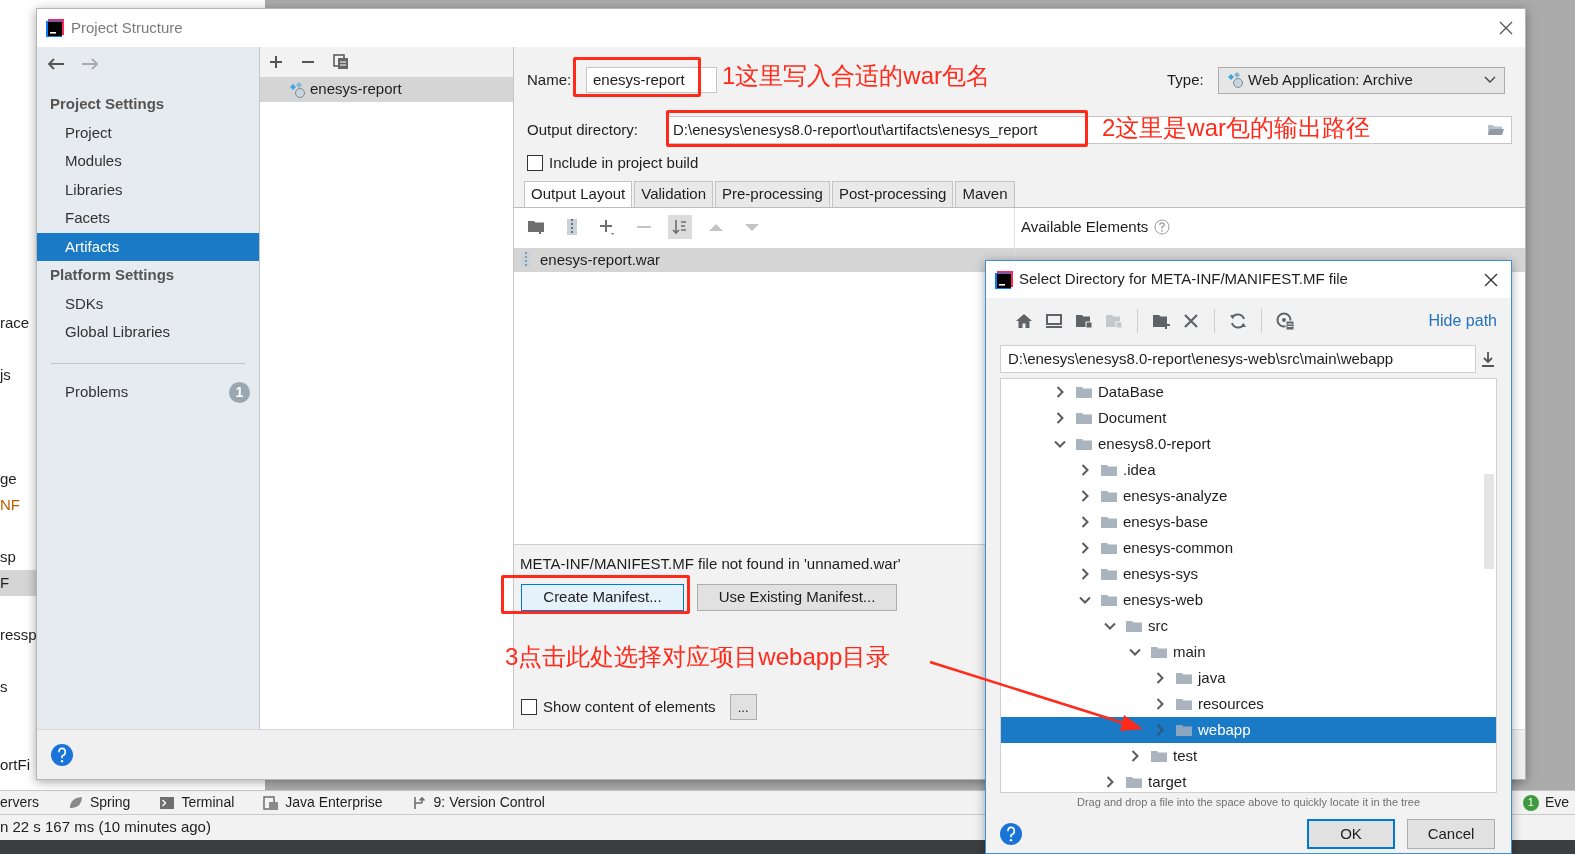  What do you see at coordinates (1248, 678) in the screenshot?
I see `tree-row: java` at bounding box center [1248, 678].